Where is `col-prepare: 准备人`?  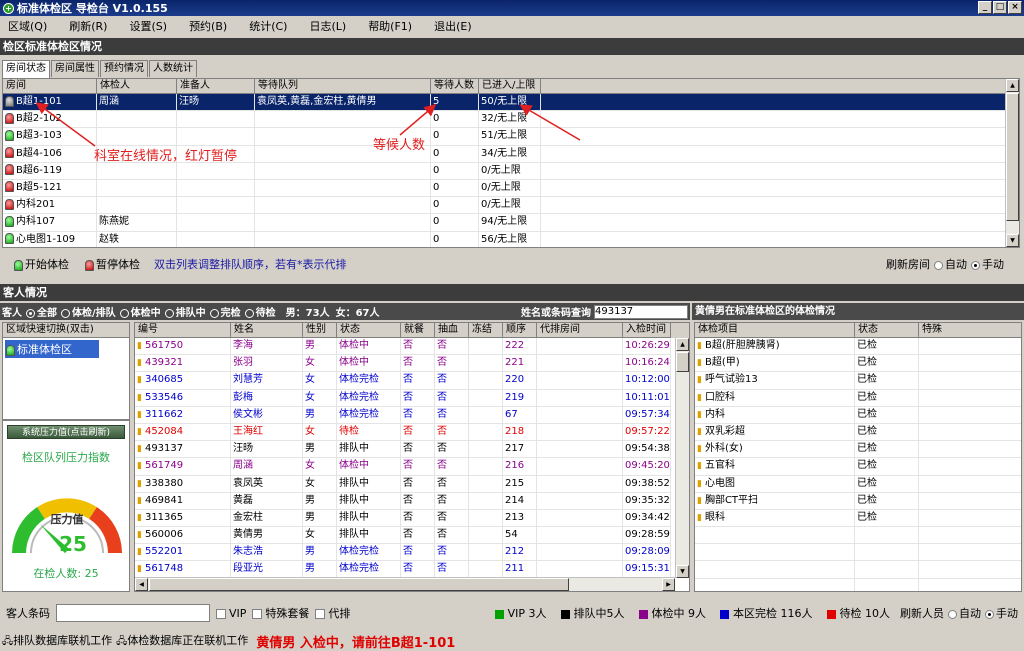 col-prepare: 准备人 is located at coordinates (216, 86).